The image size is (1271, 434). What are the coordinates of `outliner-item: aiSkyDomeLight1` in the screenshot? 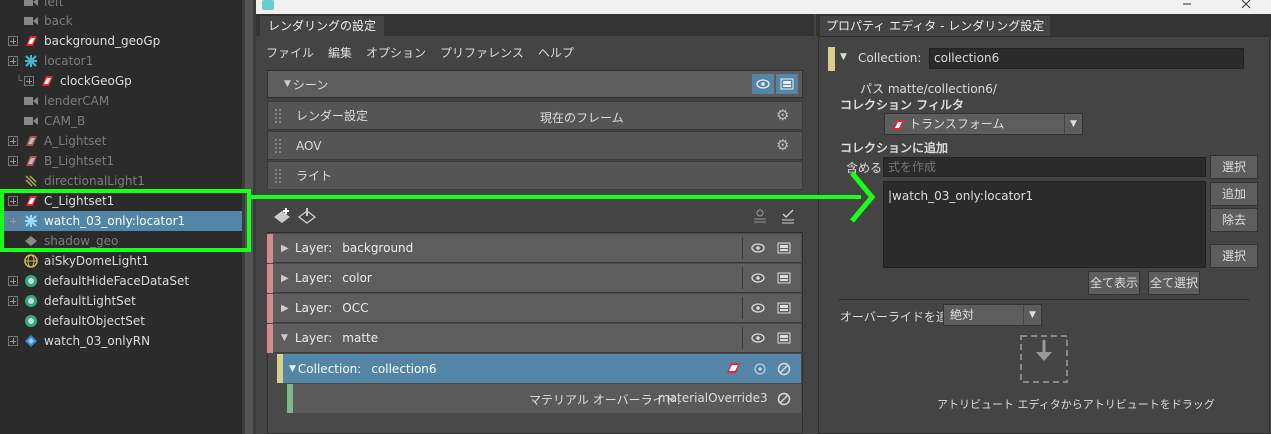 It's located at (121, 261).